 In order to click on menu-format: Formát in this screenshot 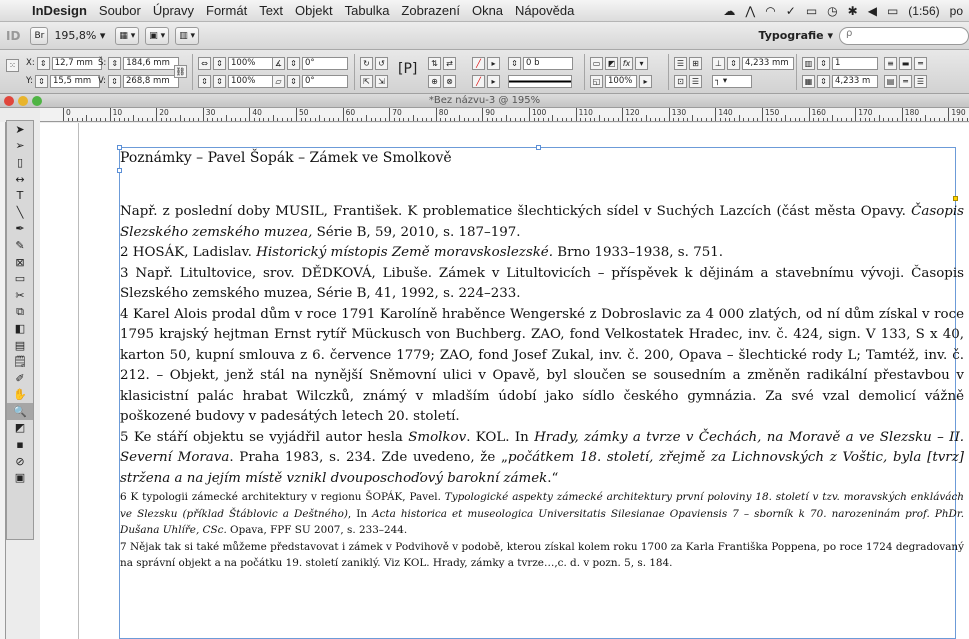, I will do `click(226, 10)`.